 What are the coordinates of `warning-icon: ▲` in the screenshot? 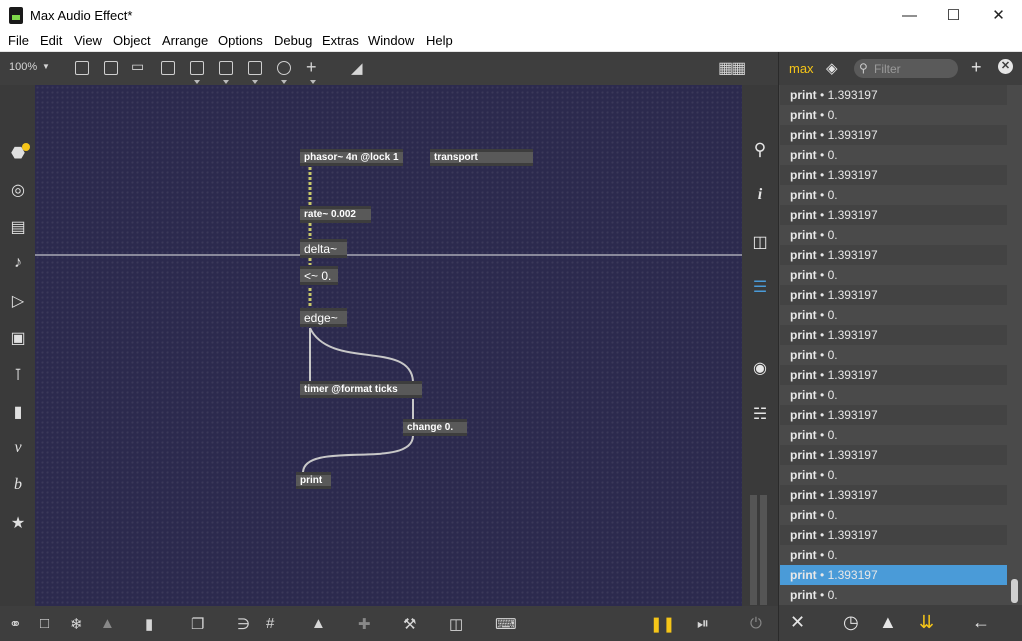 It's located at (107, 623).